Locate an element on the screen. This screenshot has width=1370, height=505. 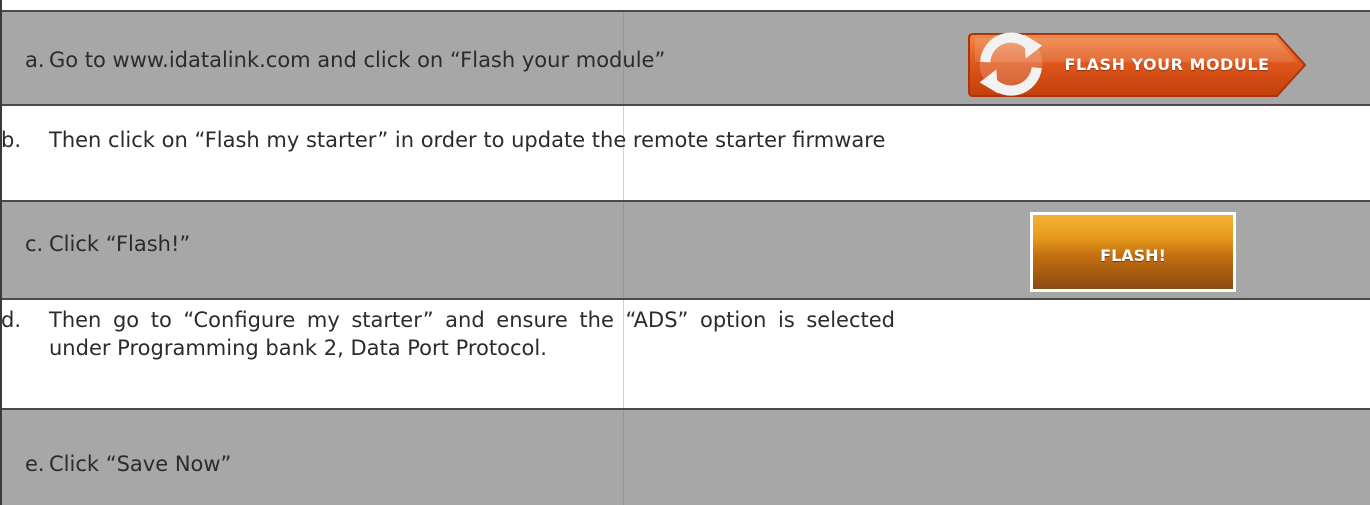
flash-your-module-label: FLASH YOUR MODULE is located at coordinates (1167, 64).